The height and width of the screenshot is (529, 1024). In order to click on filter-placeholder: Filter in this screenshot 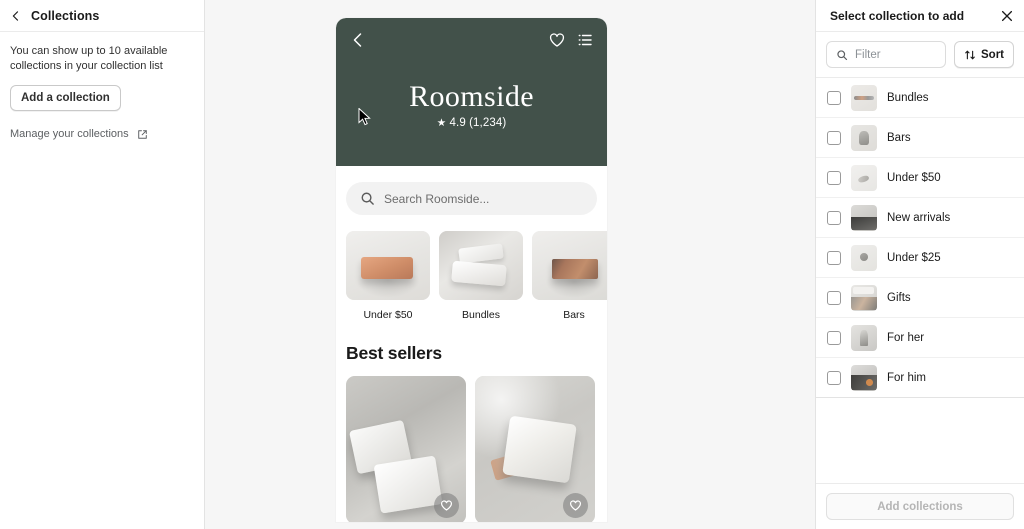, I will do `click(868, 54)`.